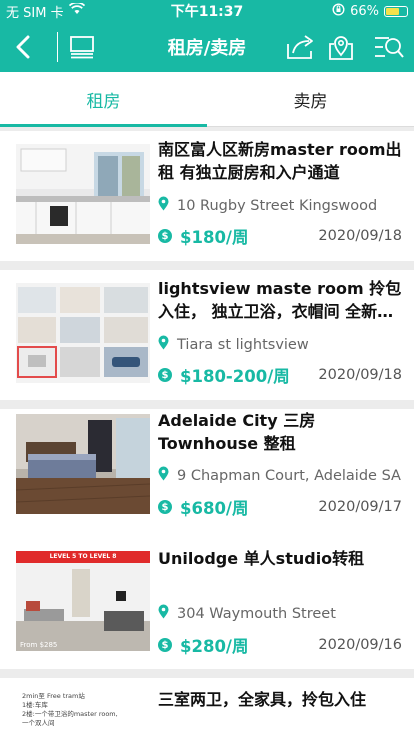 The image size is (414, 738). I want to click on tab-bar: 租房 卖房, so click(207, 99).